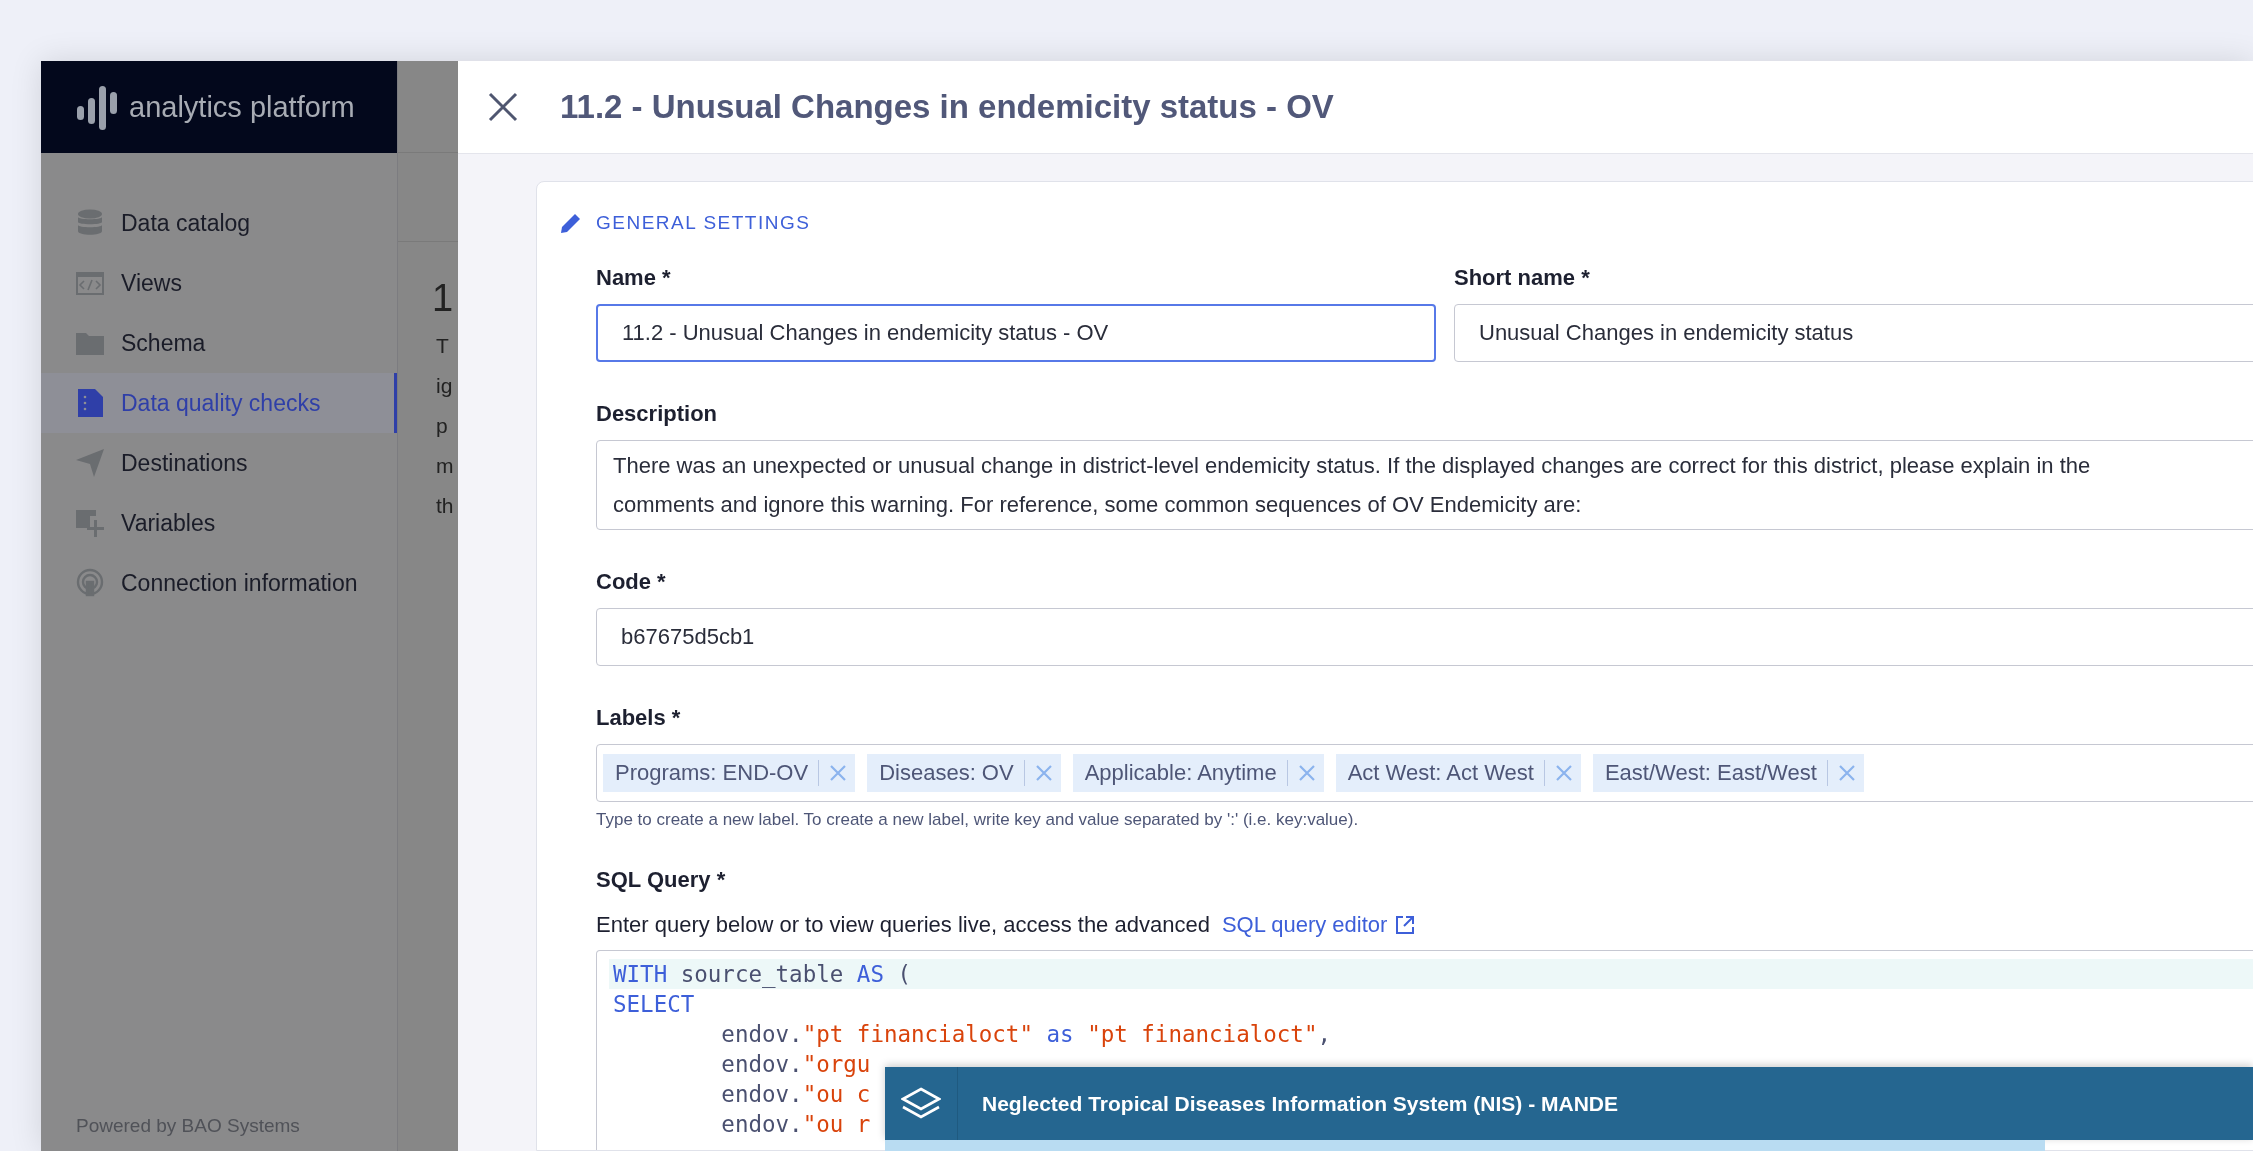  Describe the element at coordinates (90, 223) in the screenshot. I see `database-icon` at that location.